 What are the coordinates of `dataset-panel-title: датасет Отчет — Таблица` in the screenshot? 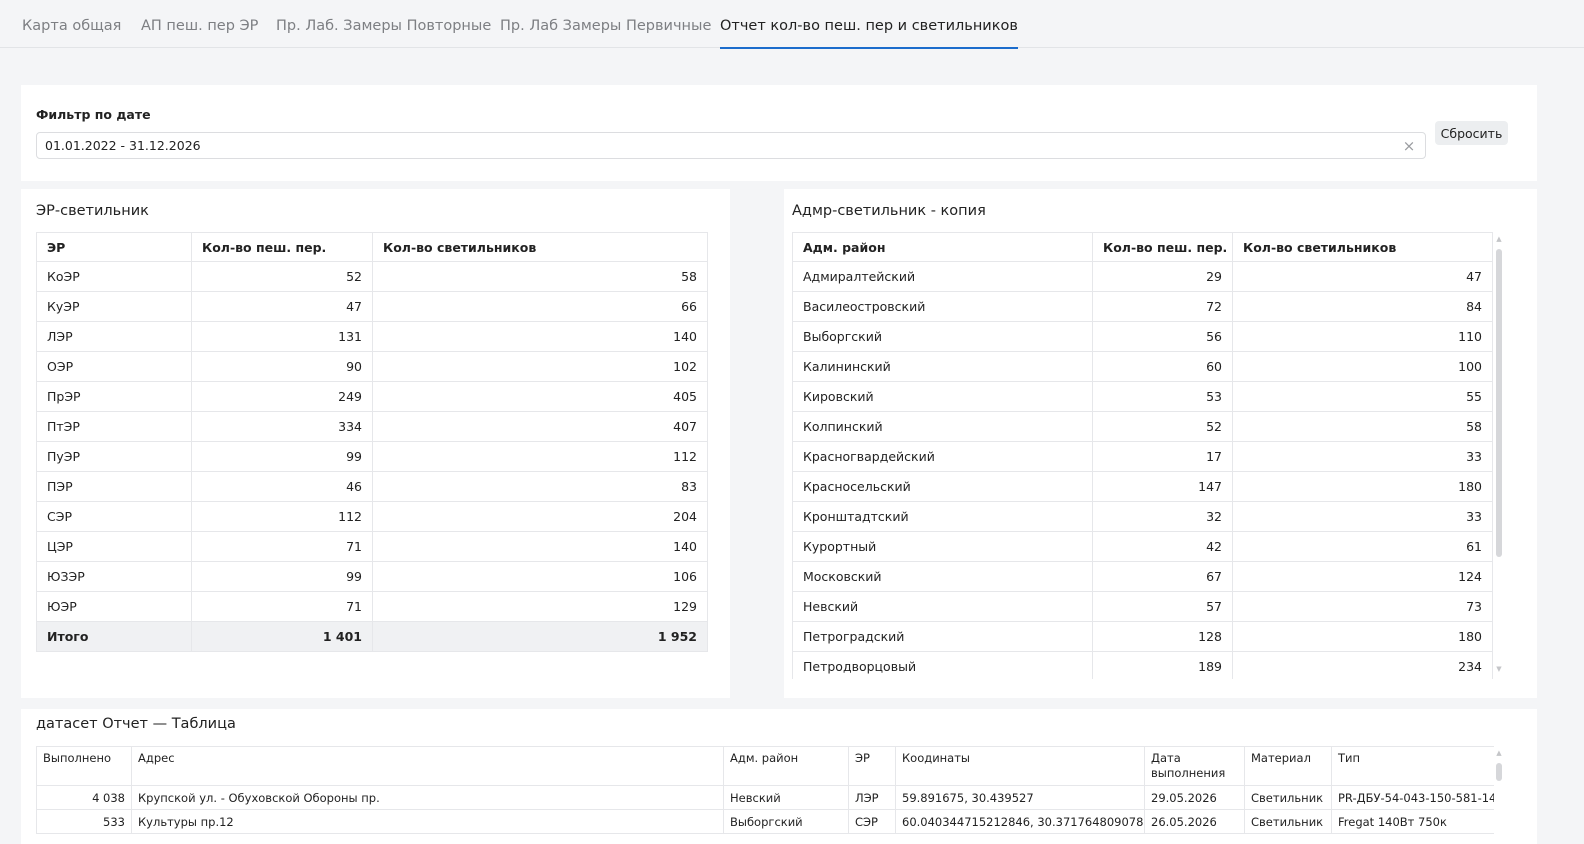 It's located at (136, 724).